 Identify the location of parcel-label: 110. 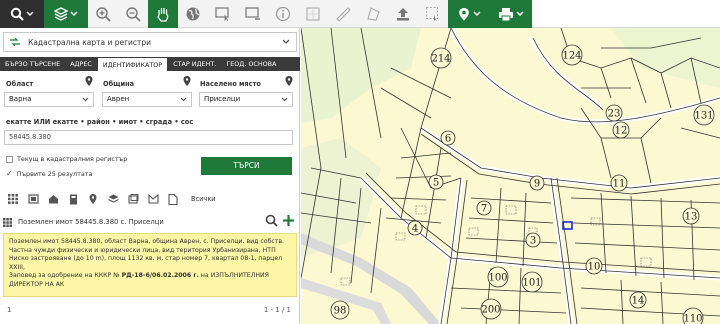
(692, 319).